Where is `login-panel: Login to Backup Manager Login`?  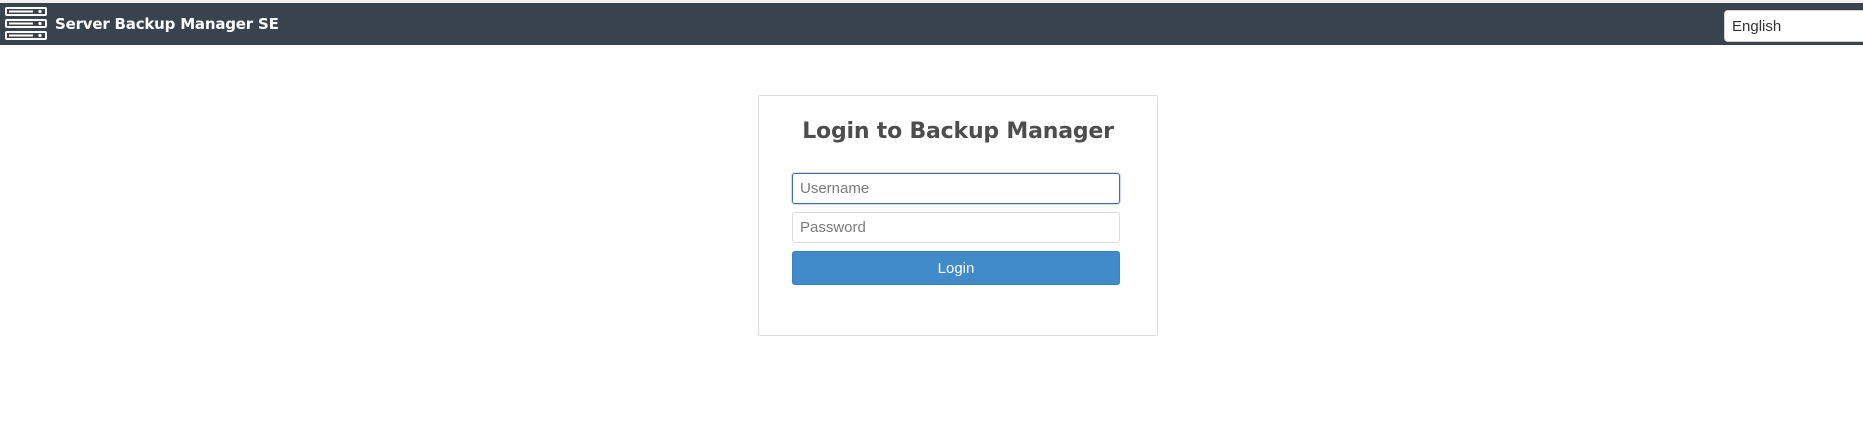
login-panel: Login to Backup Manager Login is located at coordinates (958, 215).